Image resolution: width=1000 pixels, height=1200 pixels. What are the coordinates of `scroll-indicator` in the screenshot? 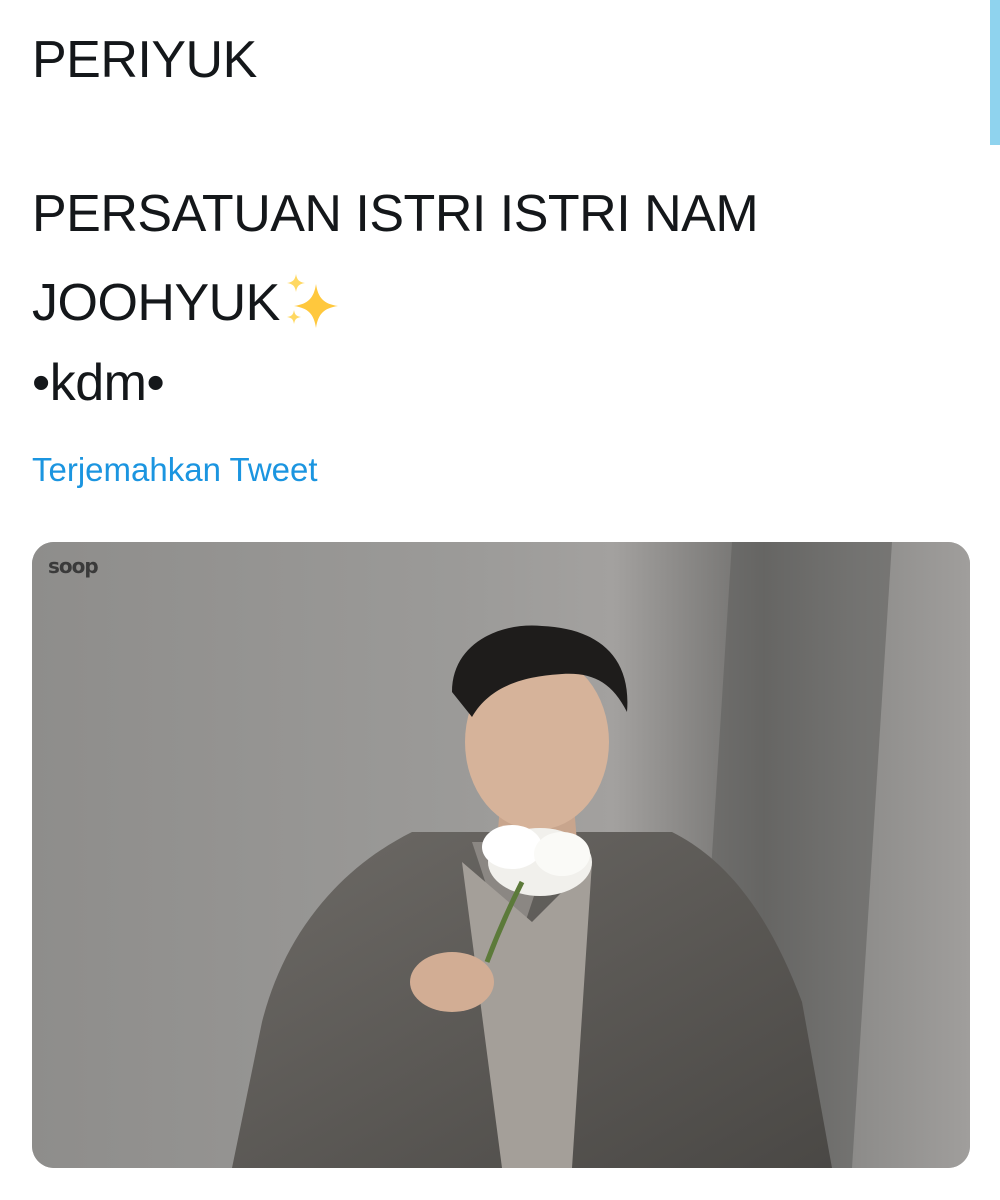 It's located at (995, 72).